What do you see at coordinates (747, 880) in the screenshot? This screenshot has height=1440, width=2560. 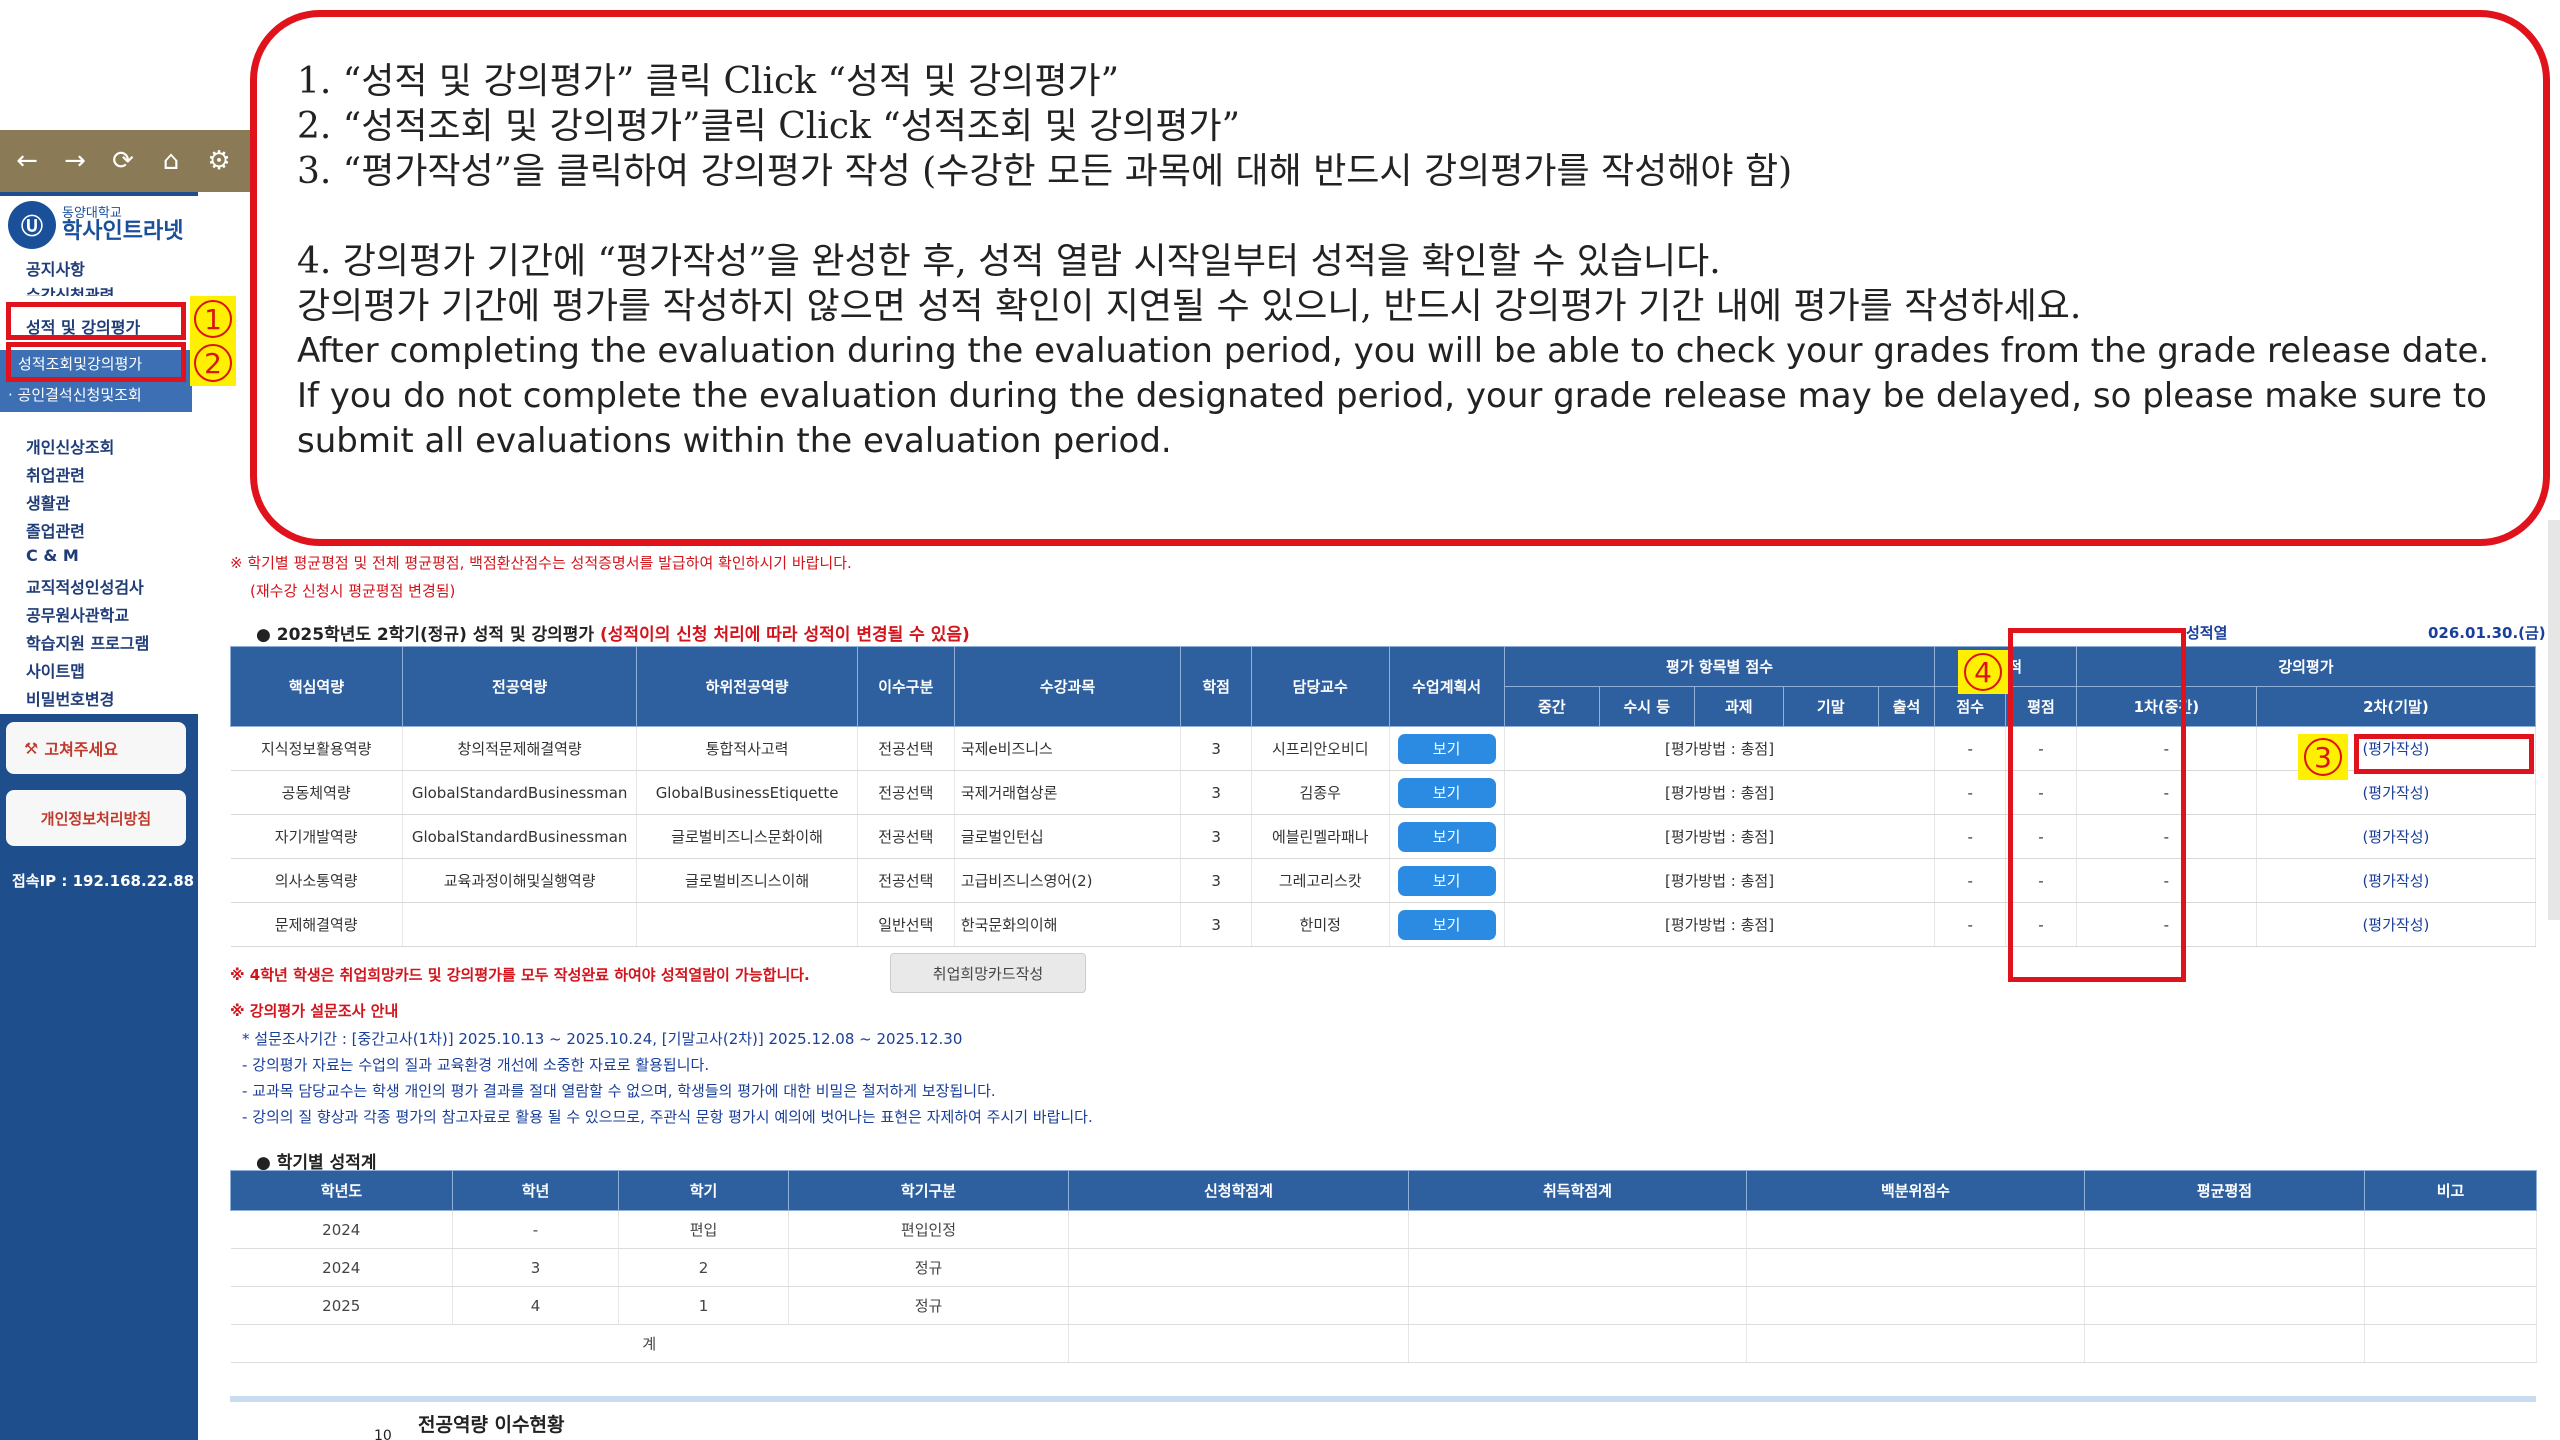 I see `cell-sub: 글로벌비즈니스이해` at bounding box center [747, 880].